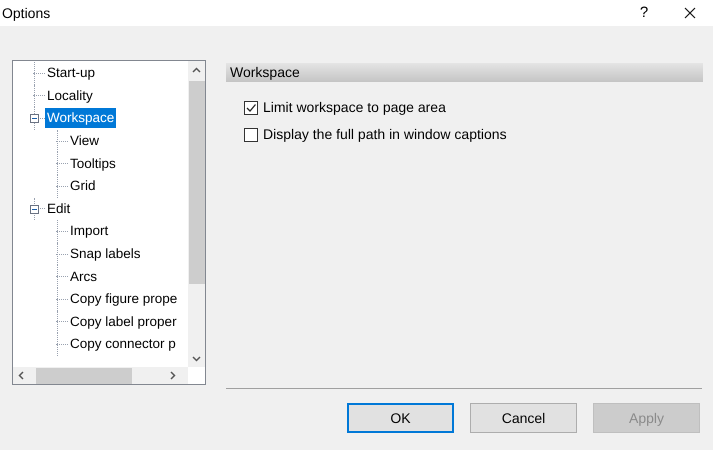 Image resolution: width=713 pixels, height=450 pixels. Describe the element at coordinates (80, 118) in the screenshot. I see `tree-item: Workspace` at that location.